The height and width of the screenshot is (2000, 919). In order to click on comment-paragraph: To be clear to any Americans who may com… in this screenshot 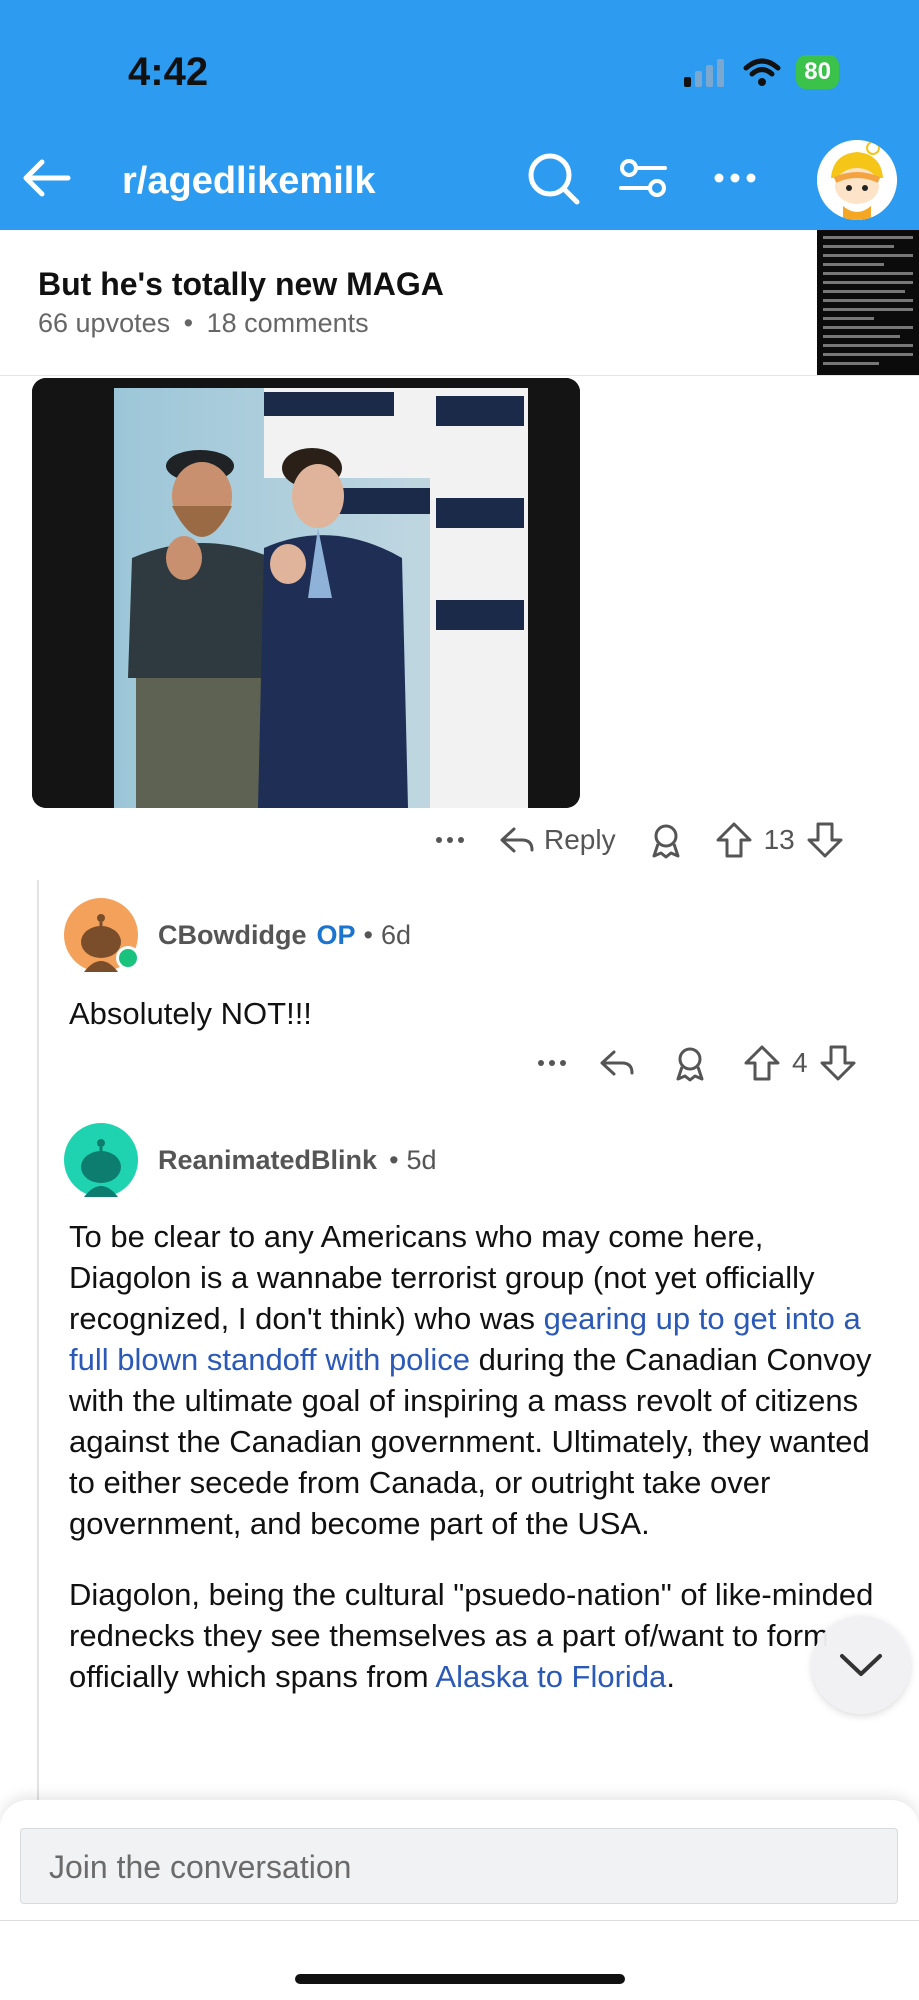, I will do `click(479, 1380)`.